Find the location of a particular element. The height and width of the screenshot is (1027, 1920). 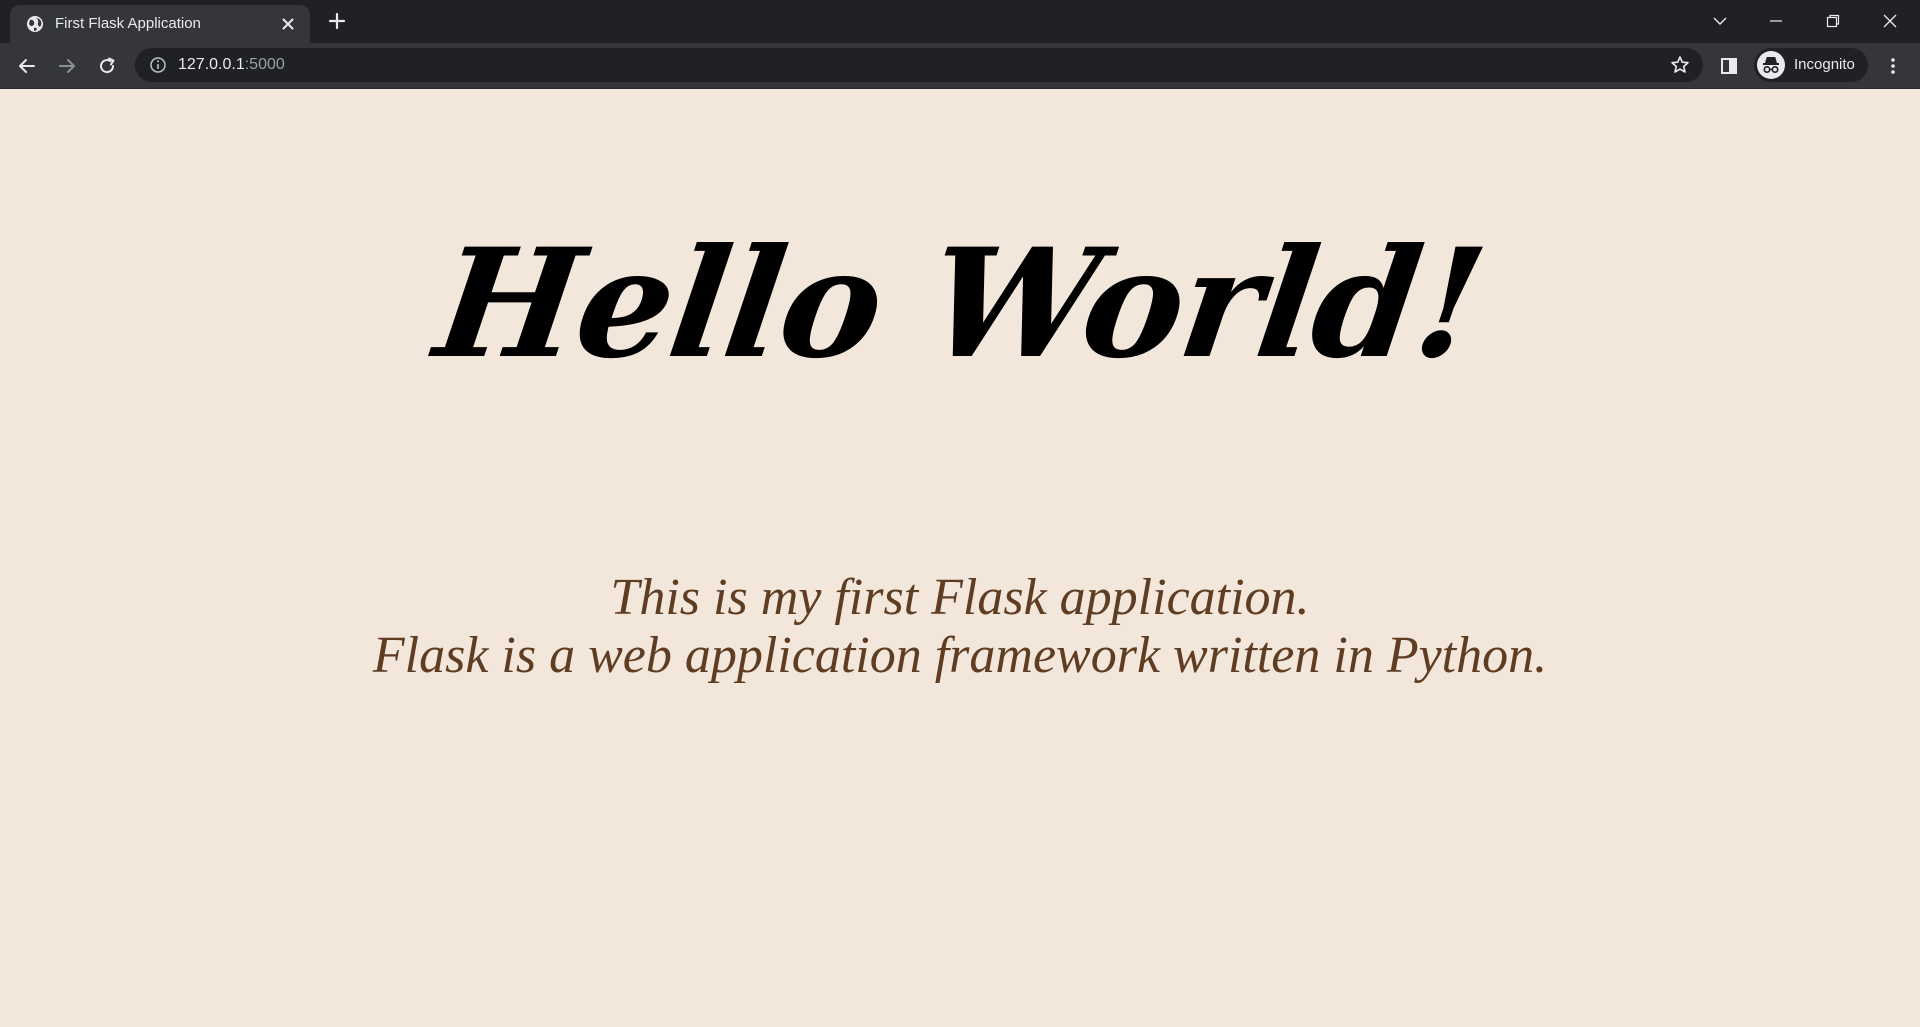

reload-button is located at coordinates (107, 66).